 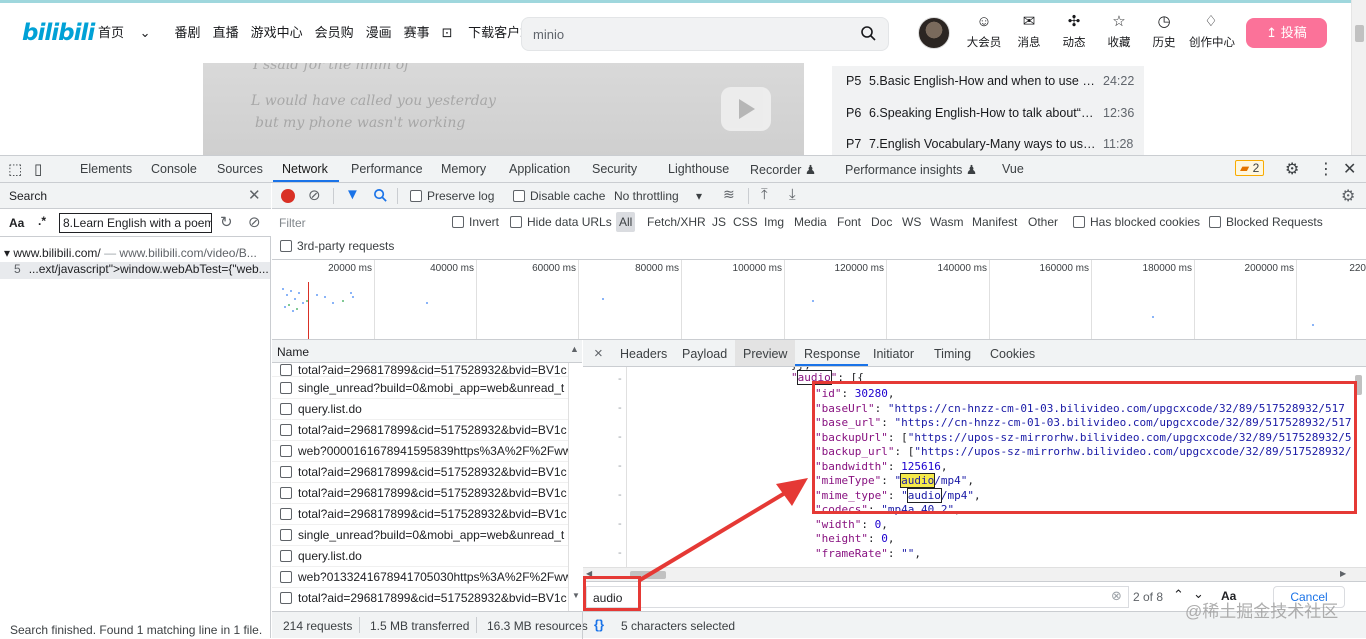 What do you see at coordinates (417, 31) in the screenshot?
I see `nav-esports: 赛事` at bounding box center [417, 31].